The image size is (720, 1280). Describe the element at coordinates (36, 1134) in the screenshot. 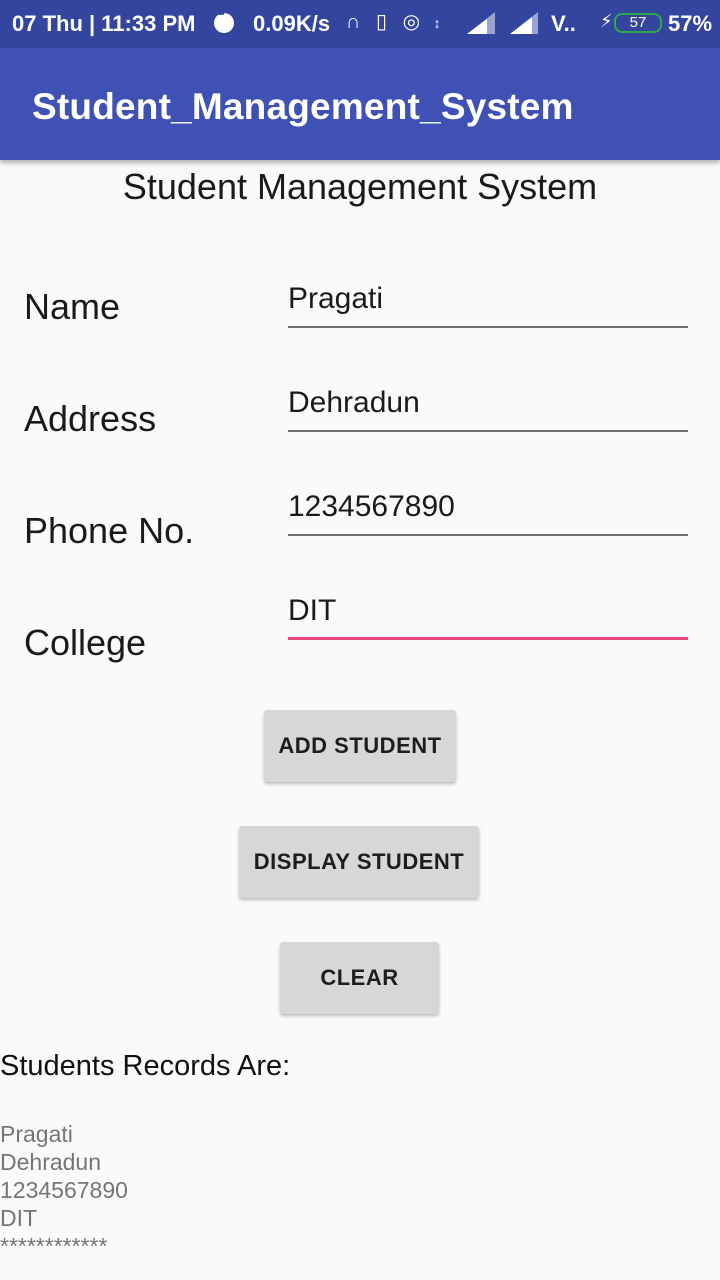

I see `record-line: Pragati` at that location.